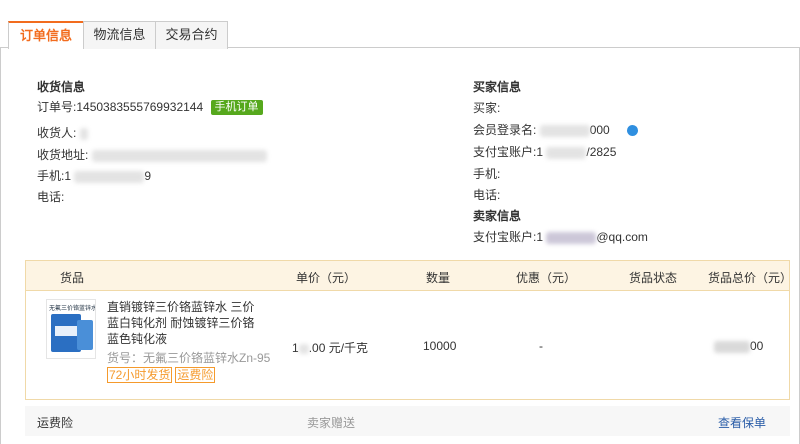 This screenshot has height=444, width=800. I want to click on member-login-row: 会员登录名: 000, so click(556, 129).